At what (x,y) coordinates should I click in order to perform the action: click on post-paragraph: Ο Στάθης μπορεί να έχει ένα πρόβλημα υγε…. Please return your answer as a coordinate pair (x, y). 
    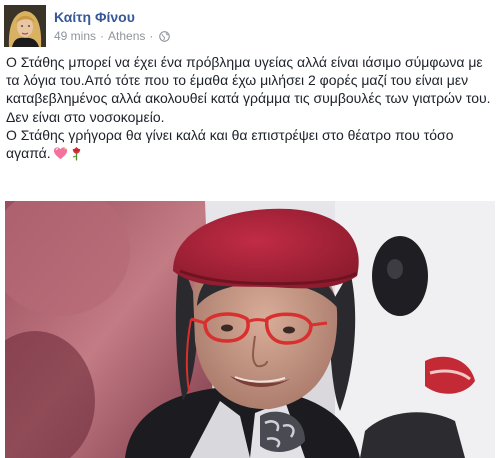
    Looking at the image, I should click on (248, 80).